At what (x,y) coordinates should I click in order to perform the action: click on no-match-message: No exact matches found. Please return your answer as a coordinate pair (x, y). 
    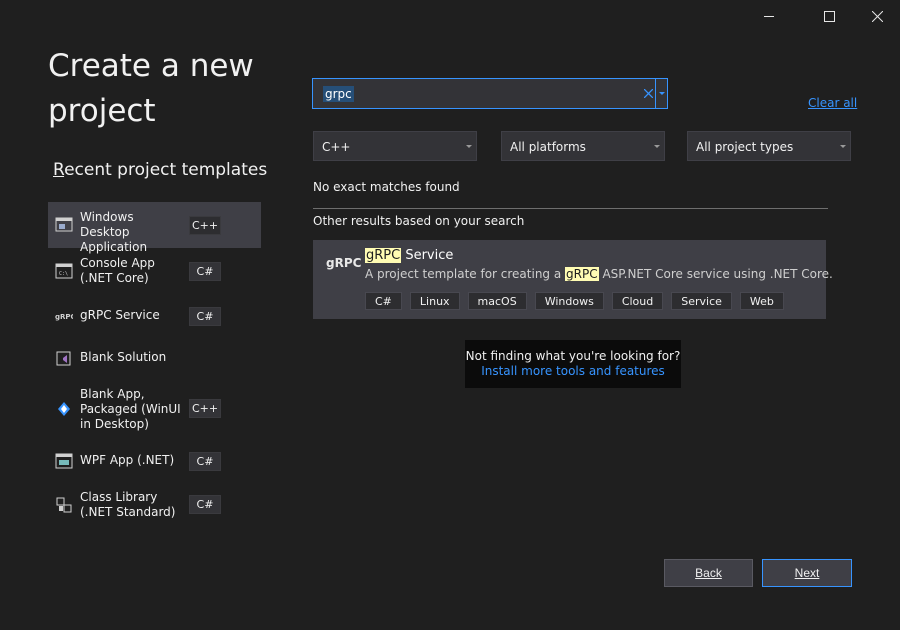
    Looking at the image, I should click on (386, 187).